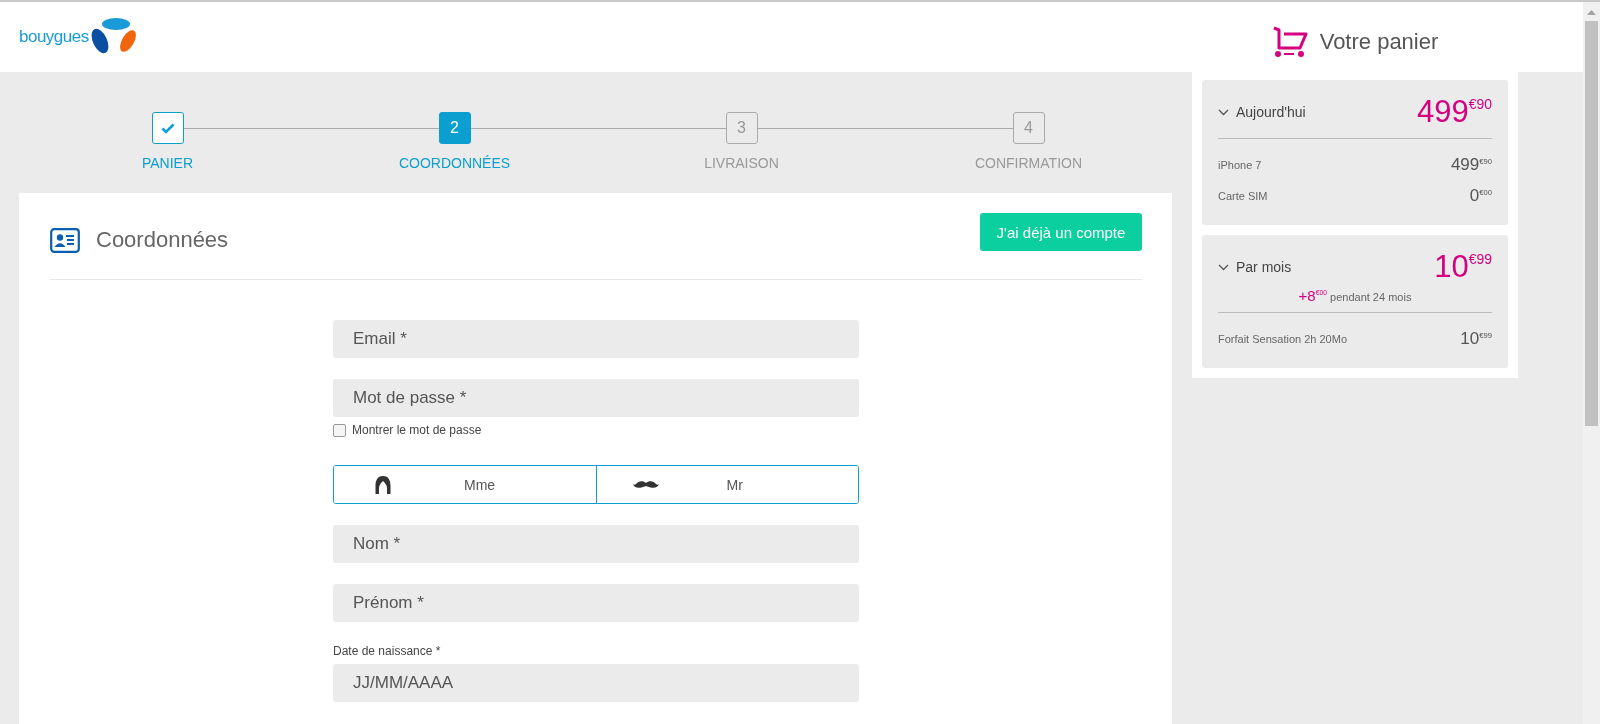 The image size is (1600, 724). Describe the element at coordinates (1264, 267) in the screenshot. I see `cart-section-title: Par mois` at that location.